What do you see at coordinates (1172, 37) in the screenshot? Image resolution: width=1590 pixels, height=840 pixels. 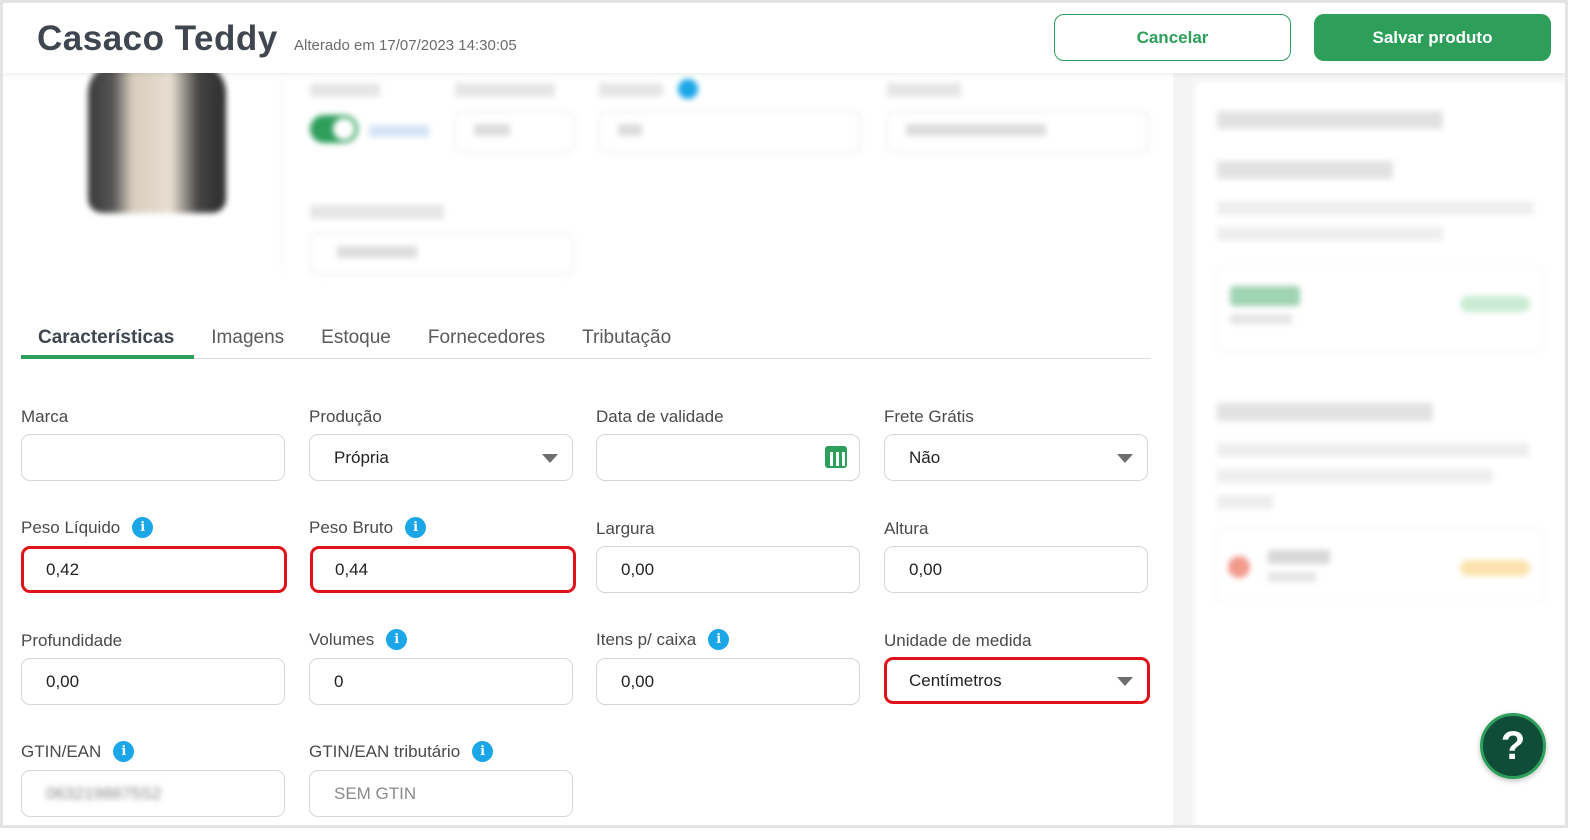 I see `cancel-button: Cancelar` at bounding box center [1172, 37].